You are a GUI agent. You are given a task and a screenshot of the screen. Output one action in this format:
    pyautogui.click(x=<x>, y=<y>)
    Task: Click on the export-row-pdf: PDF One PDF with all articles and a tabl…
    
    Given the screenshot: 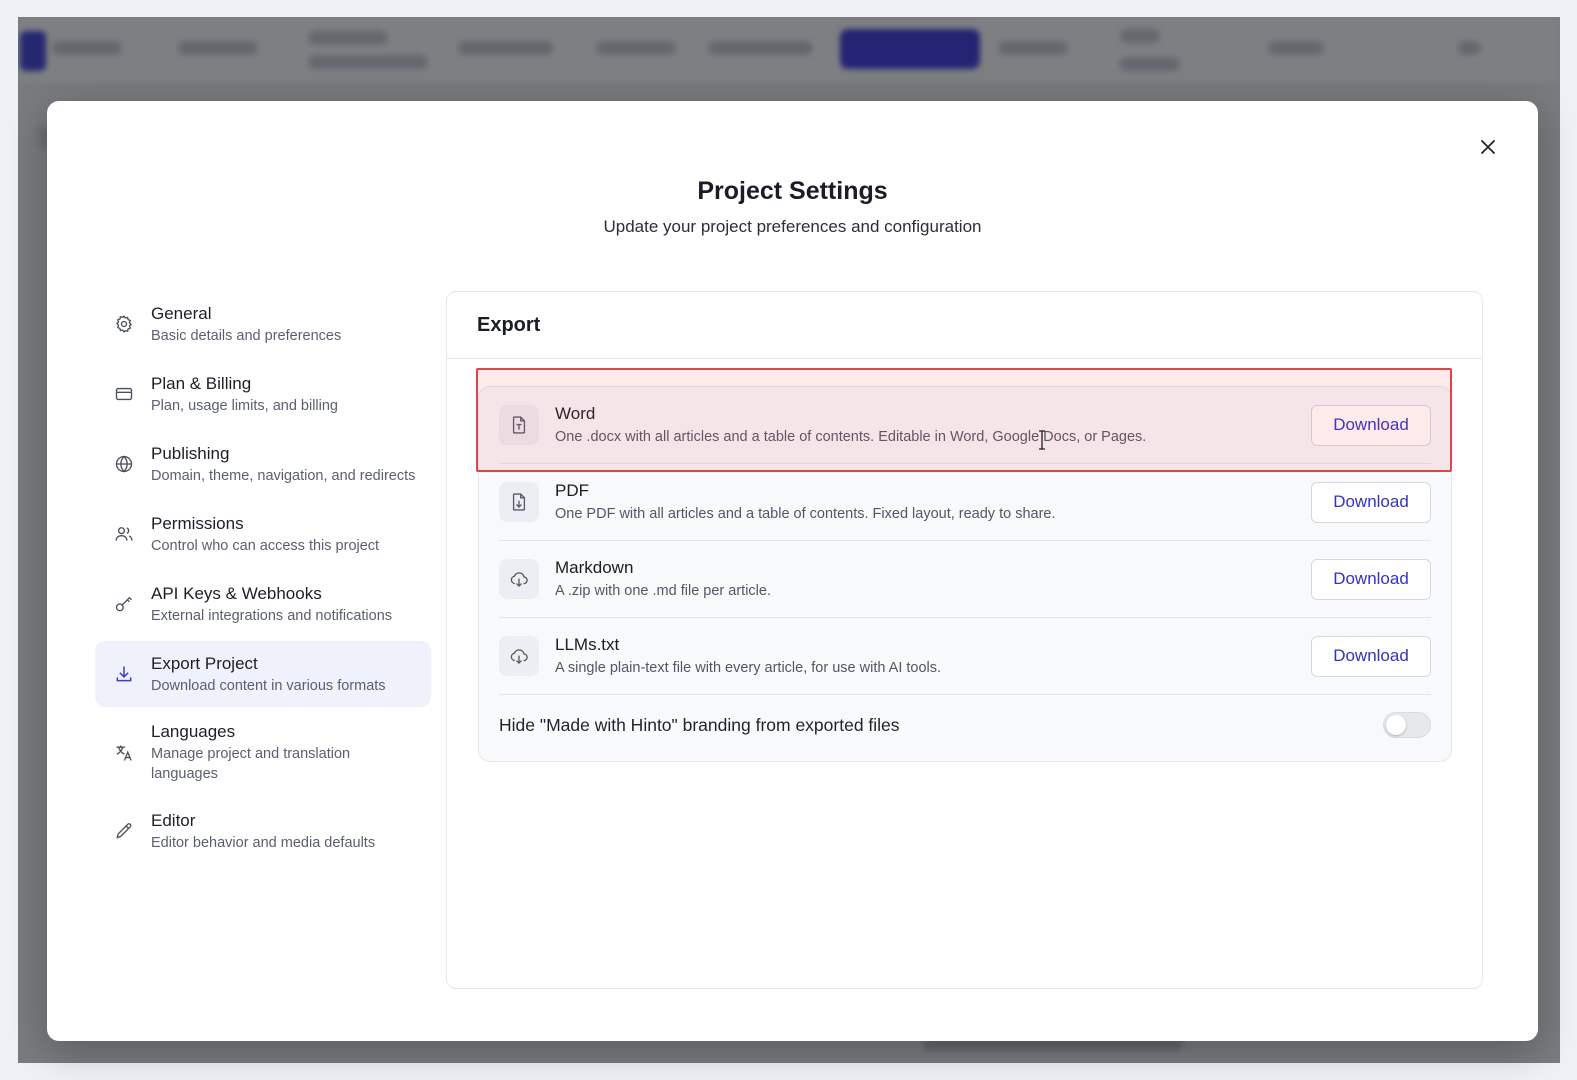 What is the action you would take?
    pyautogui.click(x=965, y=502)
    